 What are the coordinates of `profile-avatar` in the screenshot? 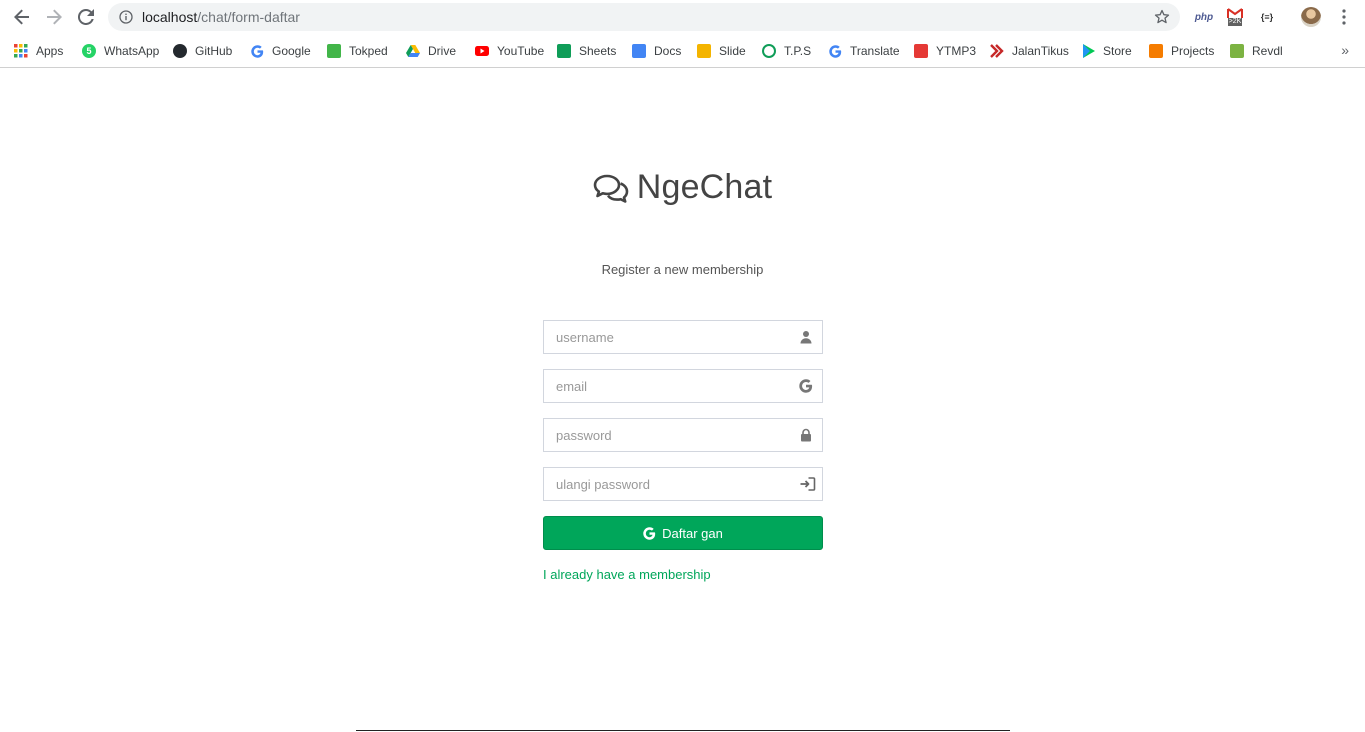 It's located at (1311, 17).